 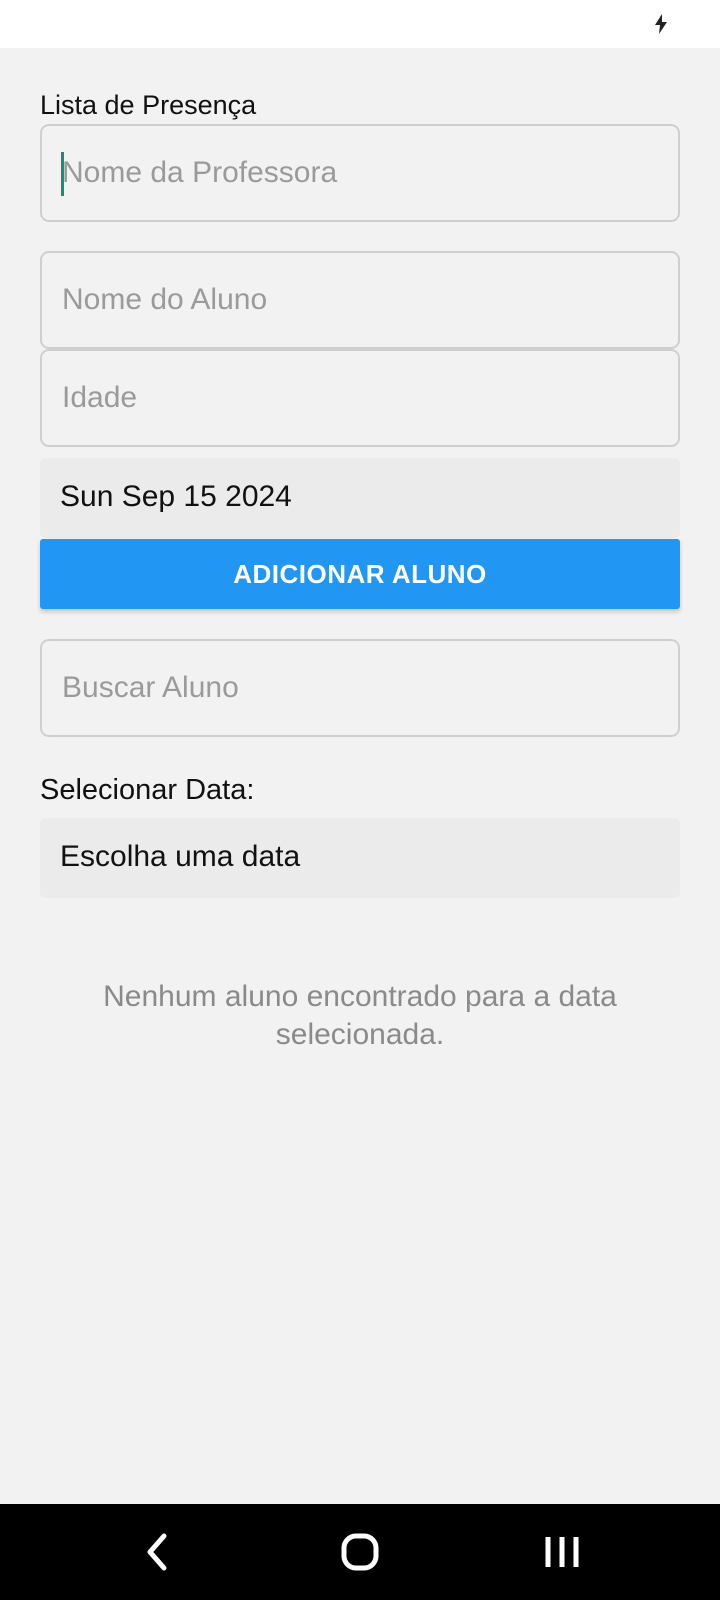 What do you see at coordinates (562, 1552) in the screenshot?
I see `recents-icon` at bounding box center [562, 1552].